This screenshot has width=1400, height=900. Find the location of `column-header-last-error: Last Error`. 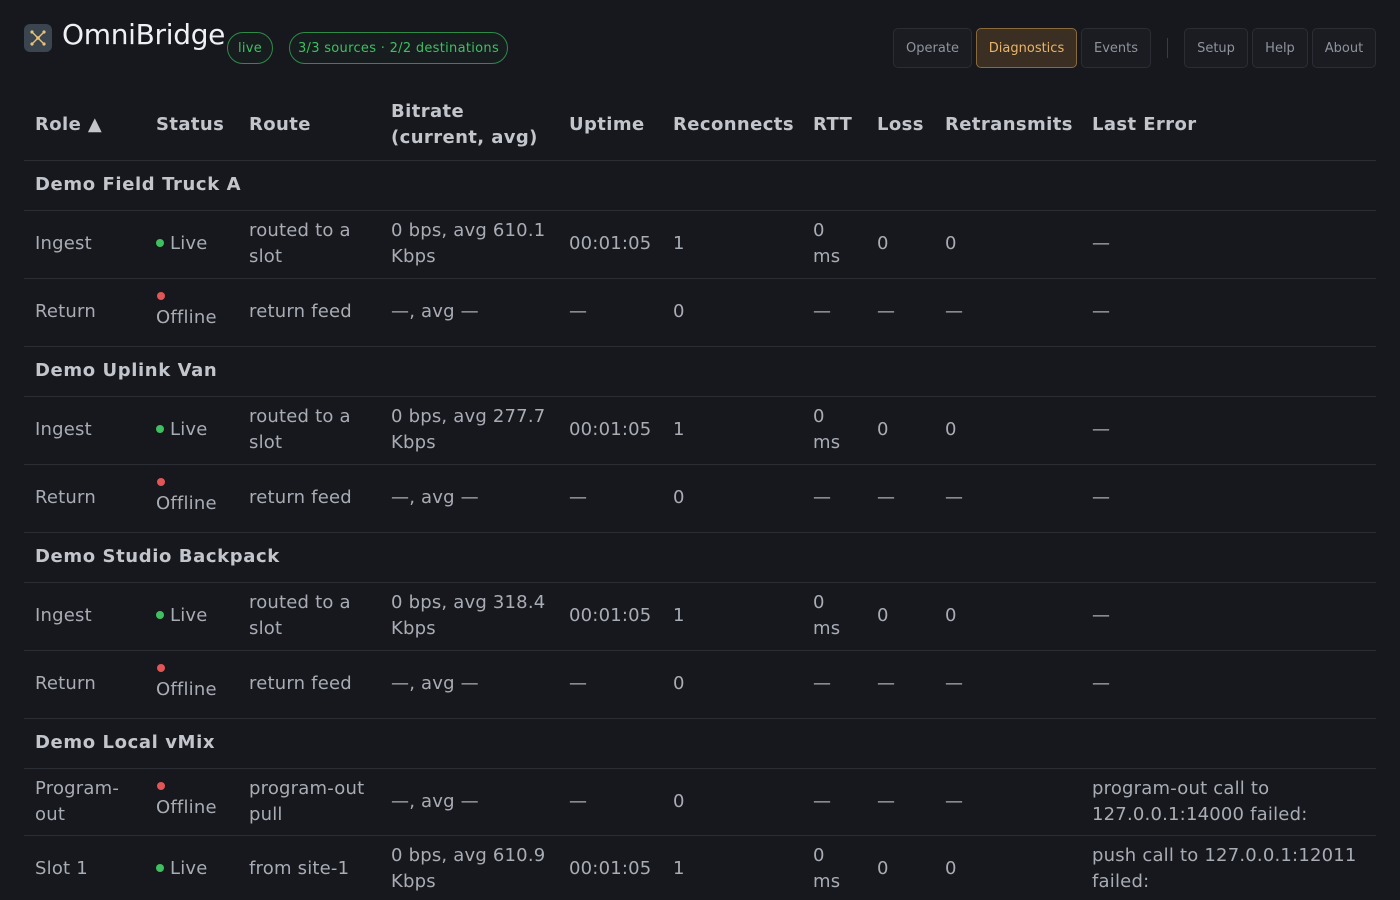

column-header-last-error: Last Error is located at coordinates (1228, 125).